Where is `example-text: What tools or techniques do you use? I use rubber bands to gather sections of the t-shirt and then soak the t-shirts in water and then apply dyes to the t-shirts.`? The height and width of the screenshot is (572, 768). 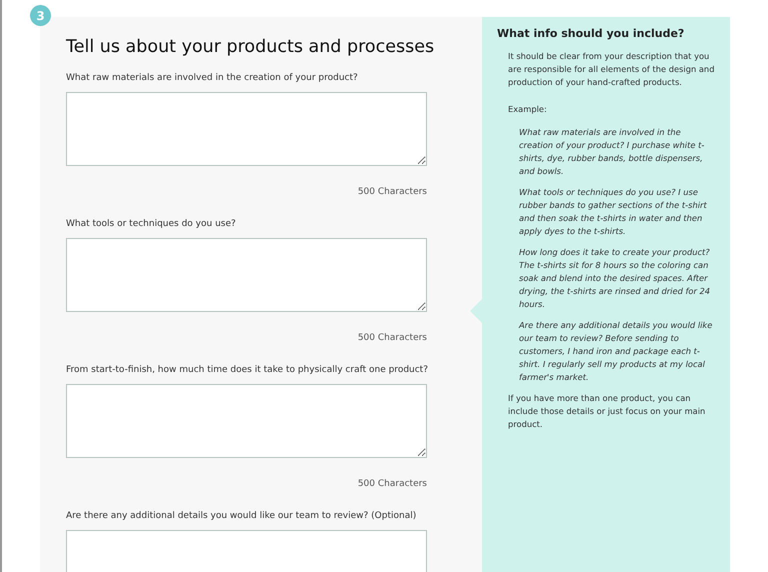 example-text: What tools or techniques do you use? I use rubber bands to gather sections of the t-shirt and then soak the t-shirts in water and then apply dyes to the t-shirts. is located at coordinates (613, 212).